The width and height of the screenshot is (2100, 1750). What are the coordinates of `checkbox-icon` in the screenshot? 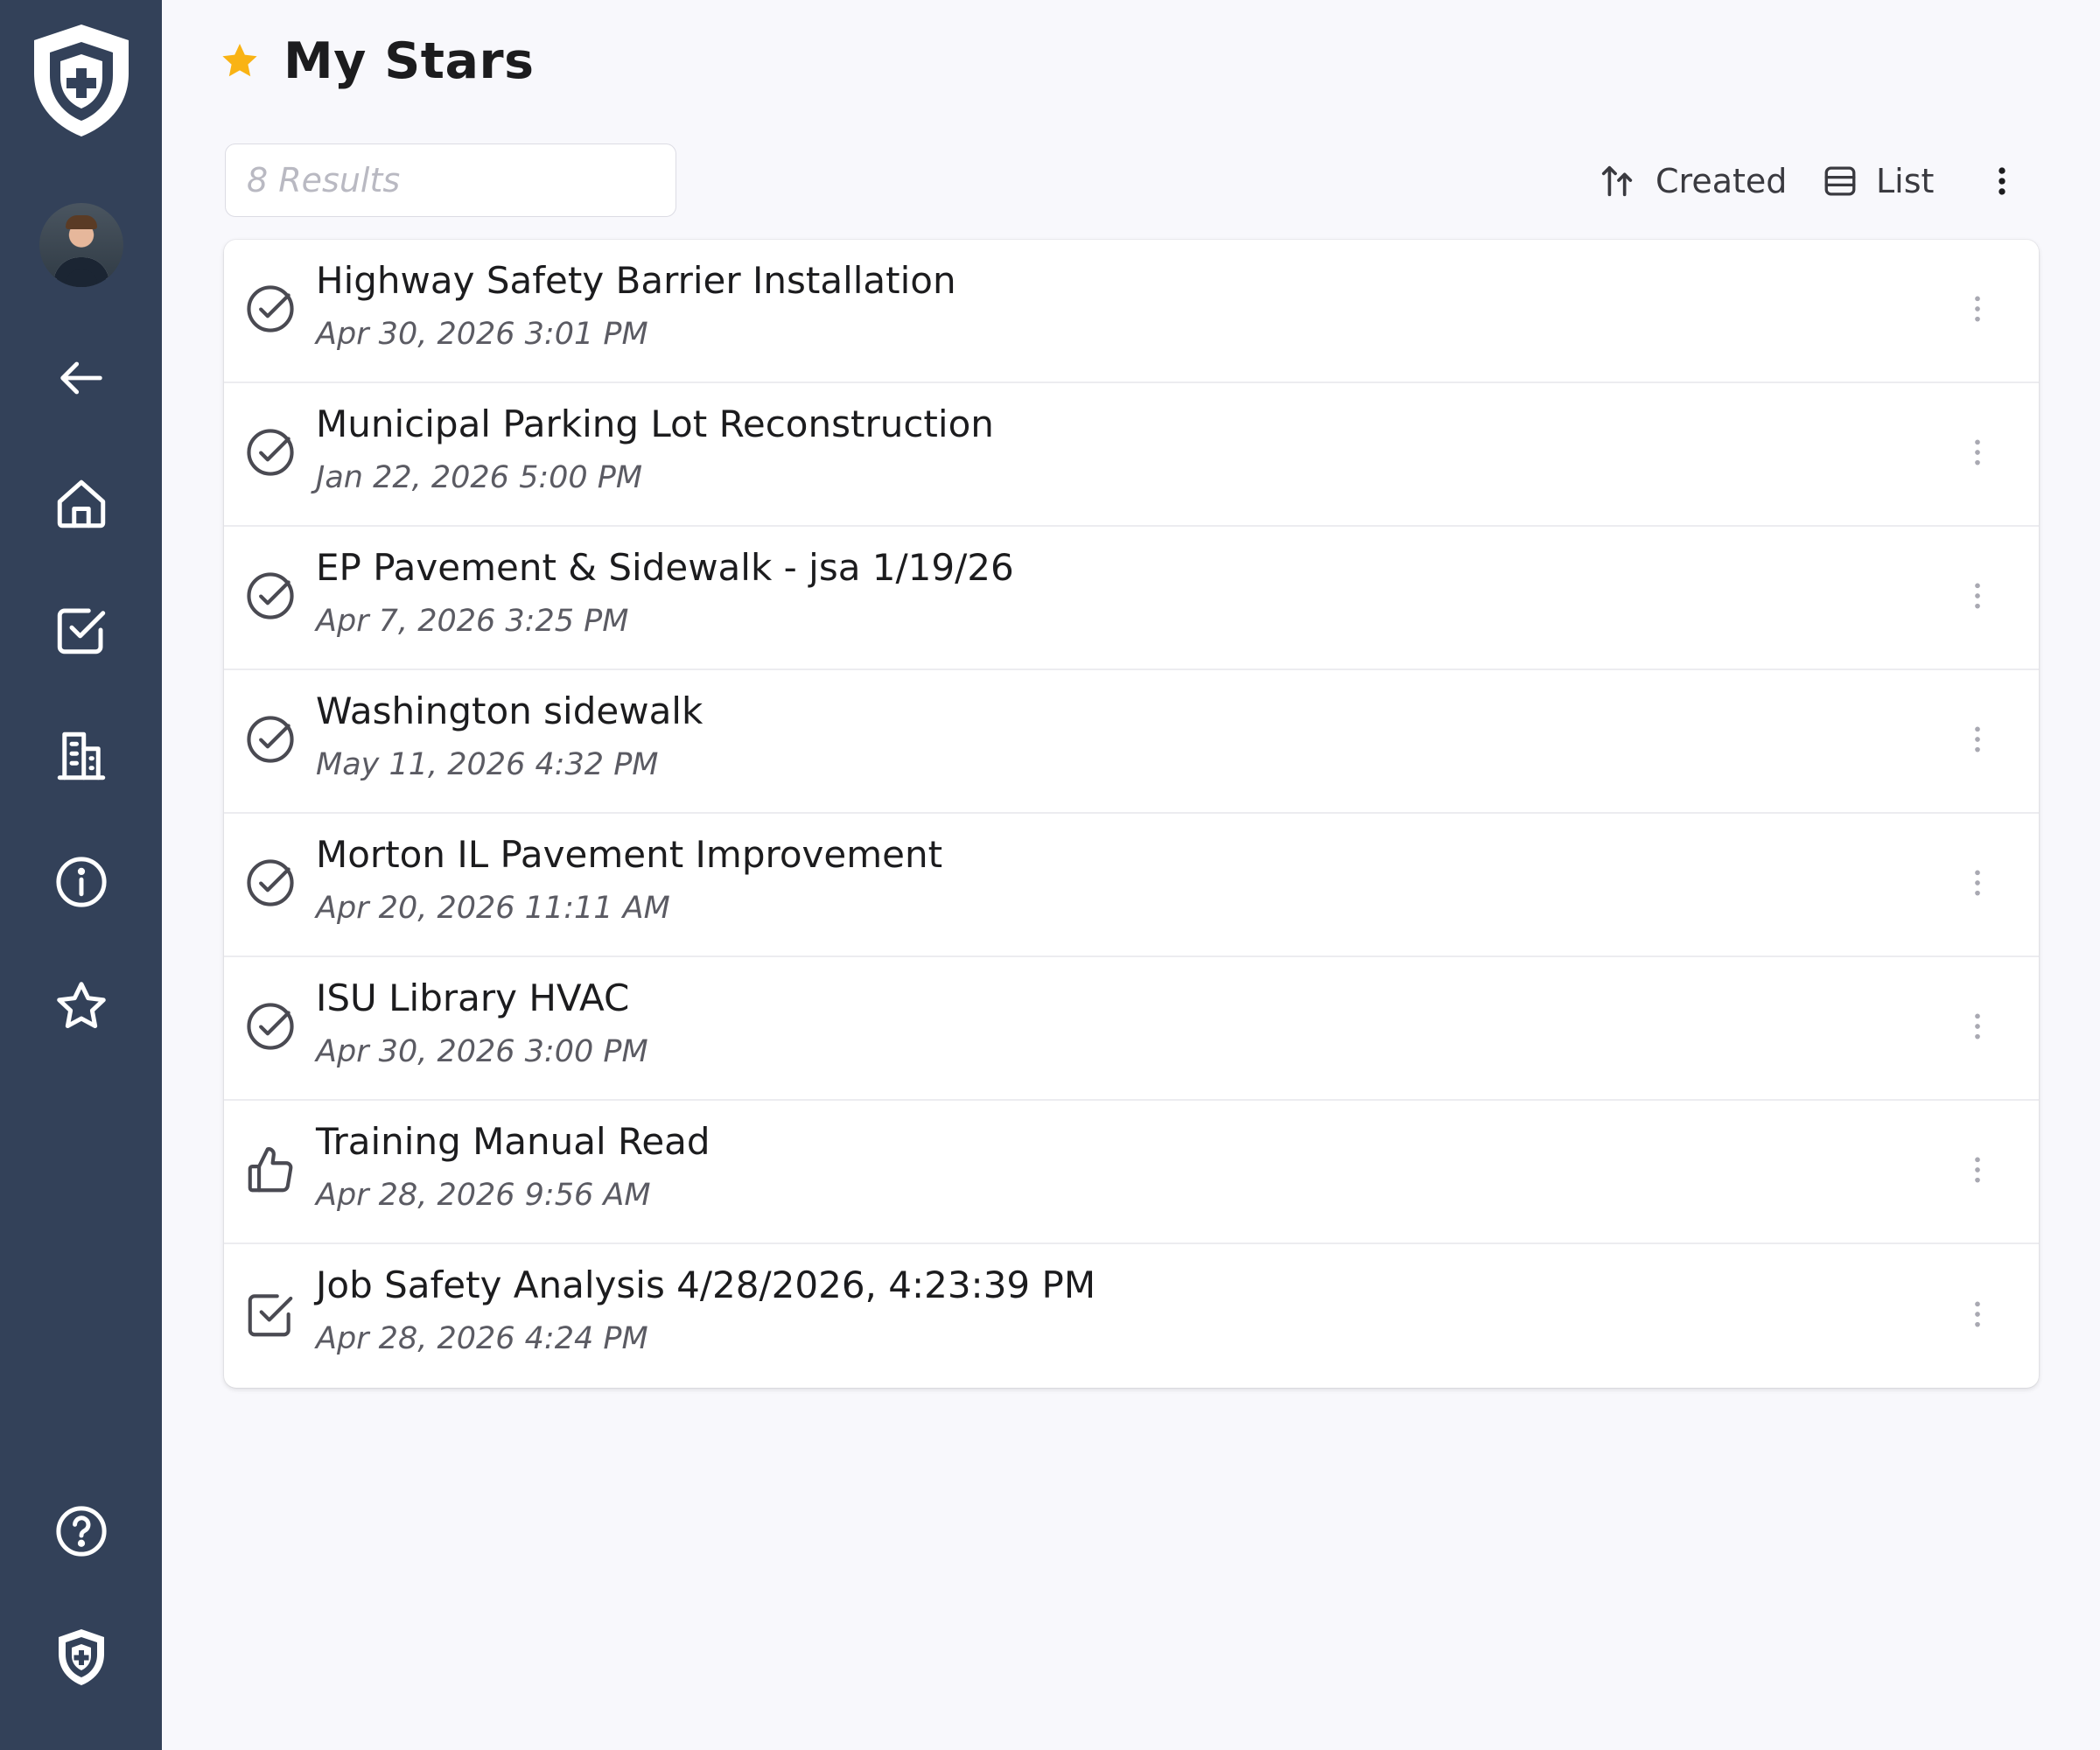 It's located at (81, 631).